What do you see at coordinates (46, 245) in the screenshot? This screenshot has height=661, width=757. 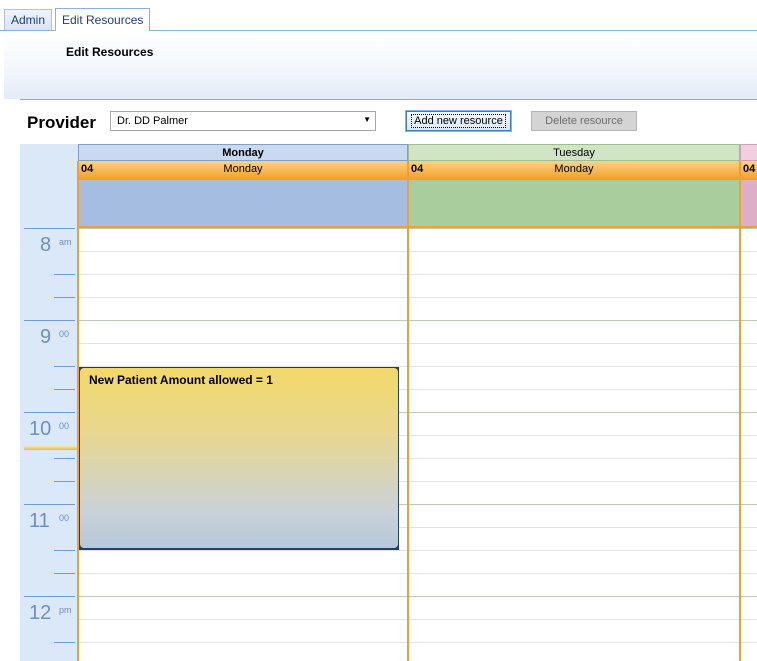 I see `hour-label: 8` at bounding box center [46, 245].